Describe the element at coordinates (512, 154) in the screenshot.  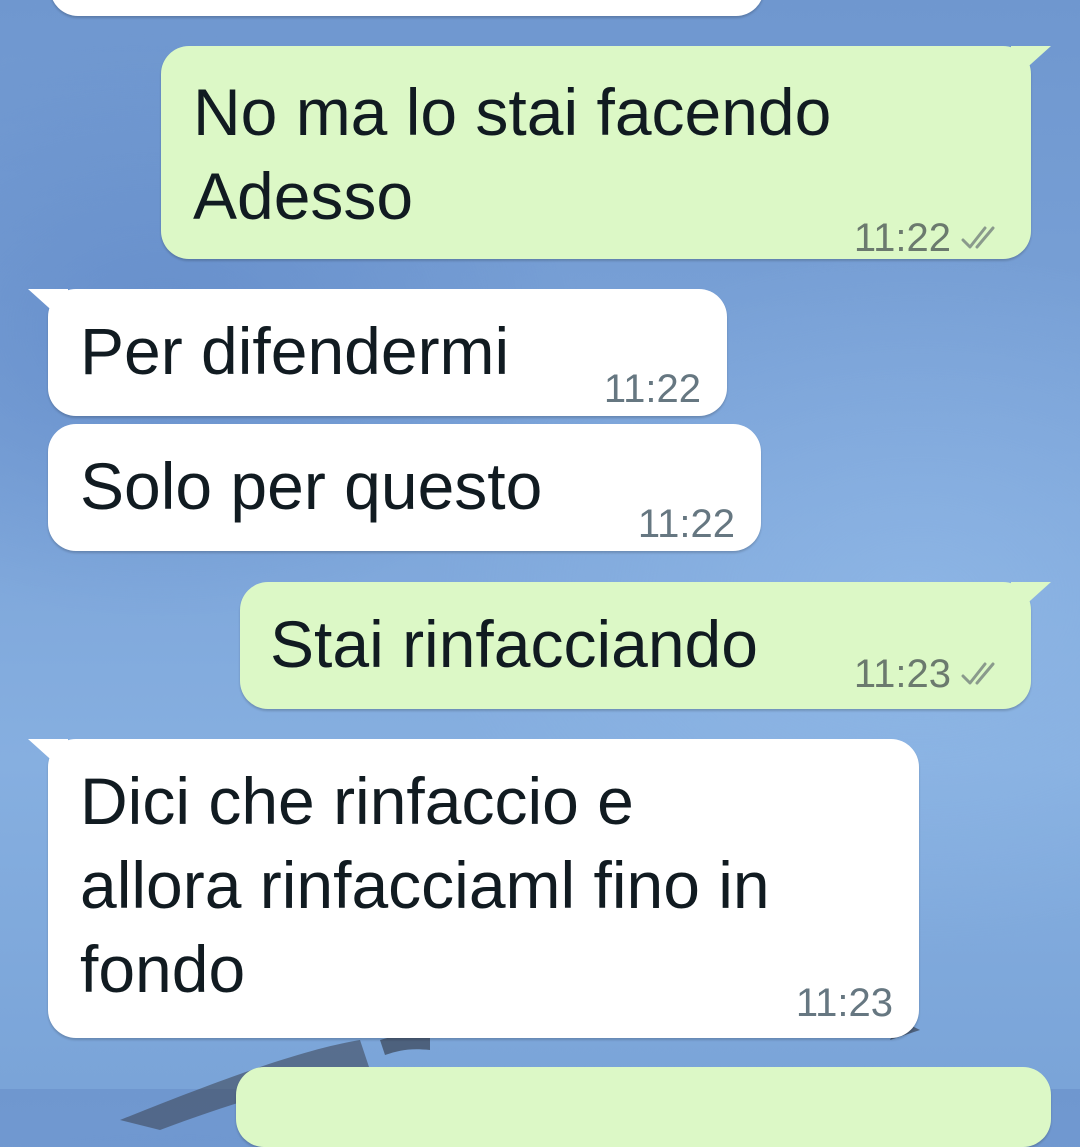
I see `message-text: No ma lo stai facendo Adesso` at that location.